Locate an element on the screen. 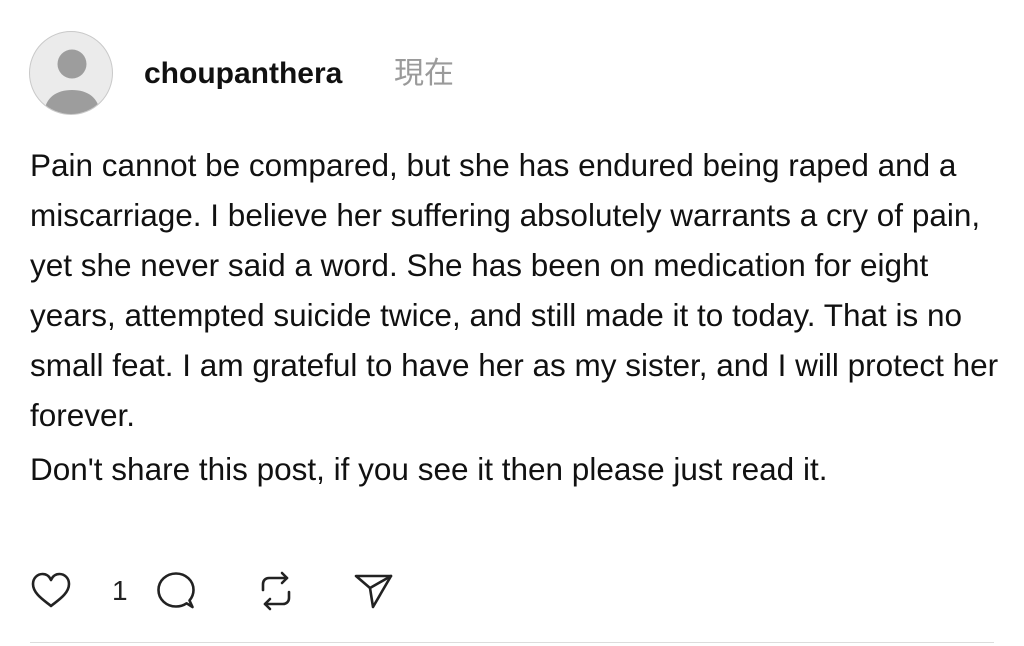 The image size is (1024, 646). like-count: 1 is located at coordinates (120, 590).